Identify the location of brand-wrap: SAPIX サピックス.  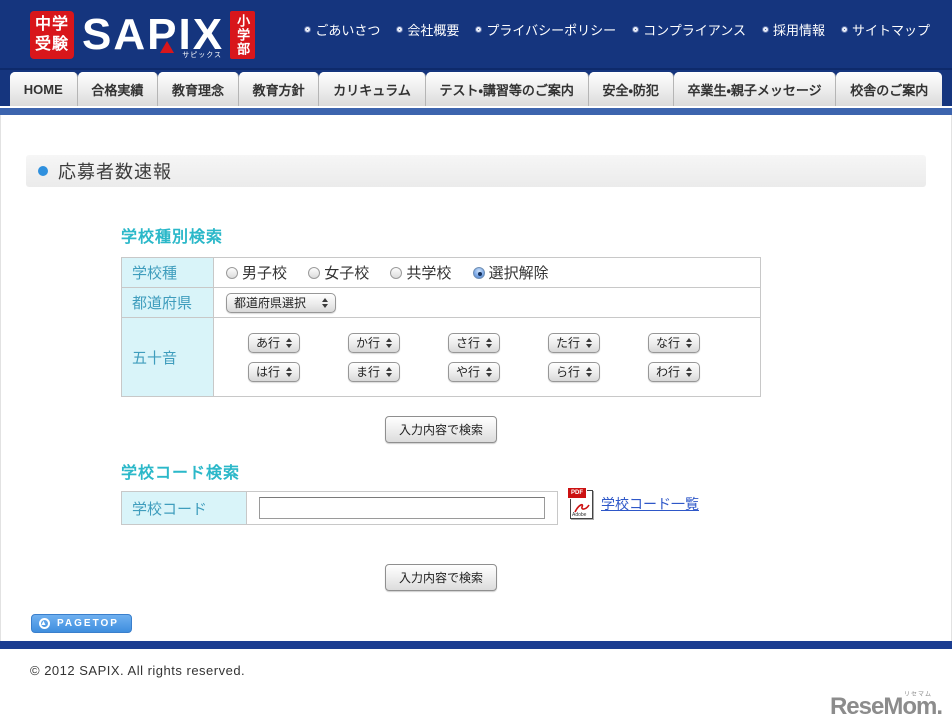
(153, 35).